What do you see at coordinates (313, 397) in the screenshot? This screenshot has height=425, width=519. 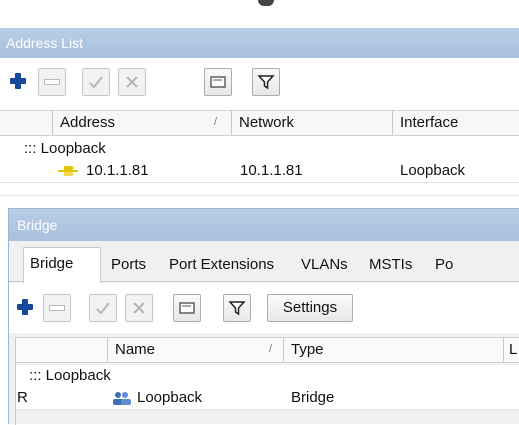 I see `bridge-type-value: Bridge` at bounding box center [313, 397].